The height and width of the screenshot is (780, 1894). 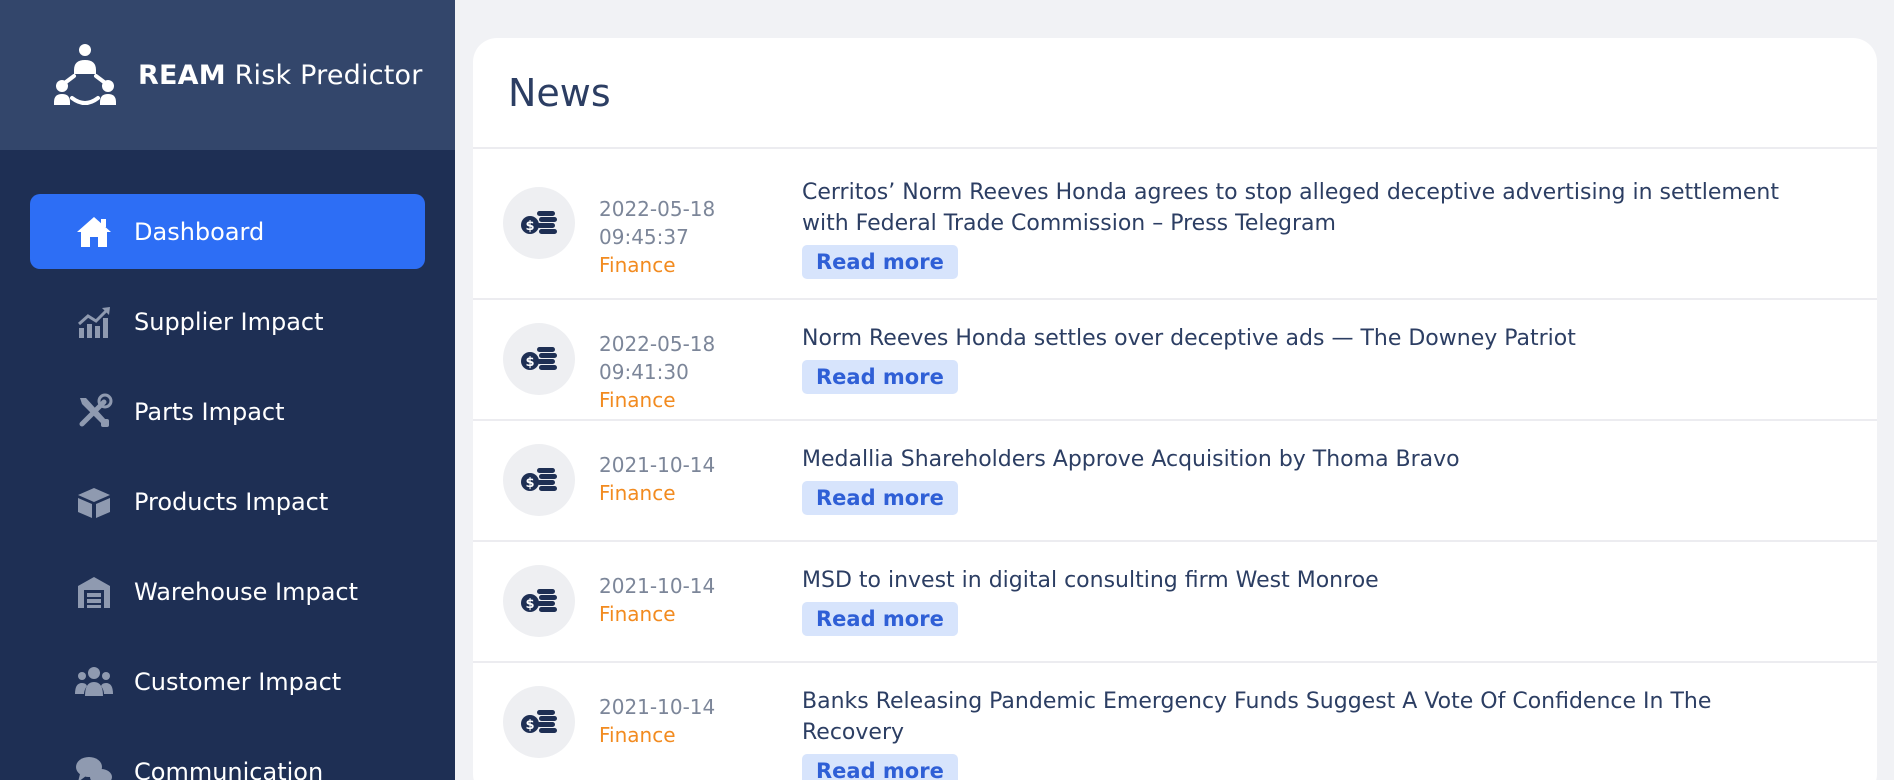 I want to click on comments-icon, so click(x=94, y=766).